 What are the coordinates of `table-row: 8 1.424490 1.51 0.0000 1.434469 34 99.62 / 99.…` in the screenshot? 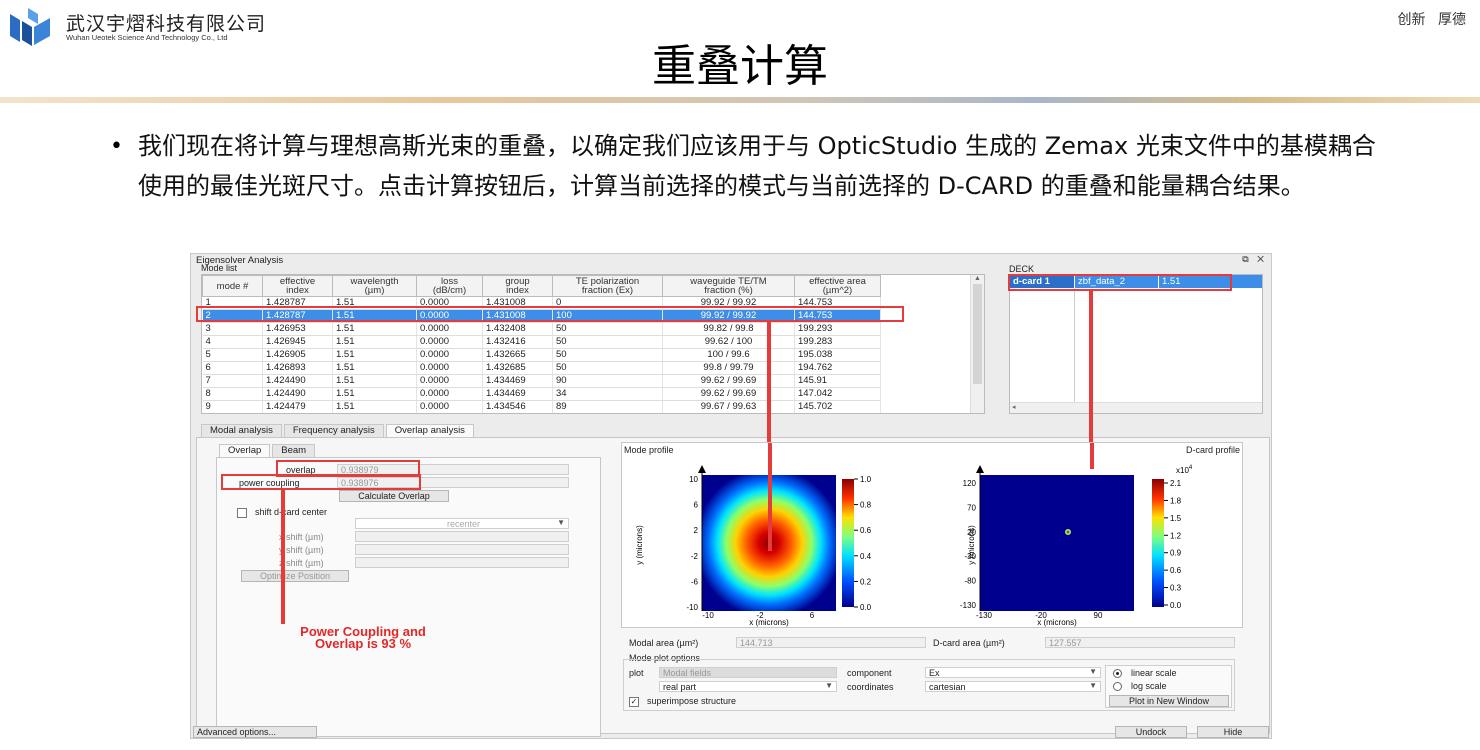 It's located at (541, 394).